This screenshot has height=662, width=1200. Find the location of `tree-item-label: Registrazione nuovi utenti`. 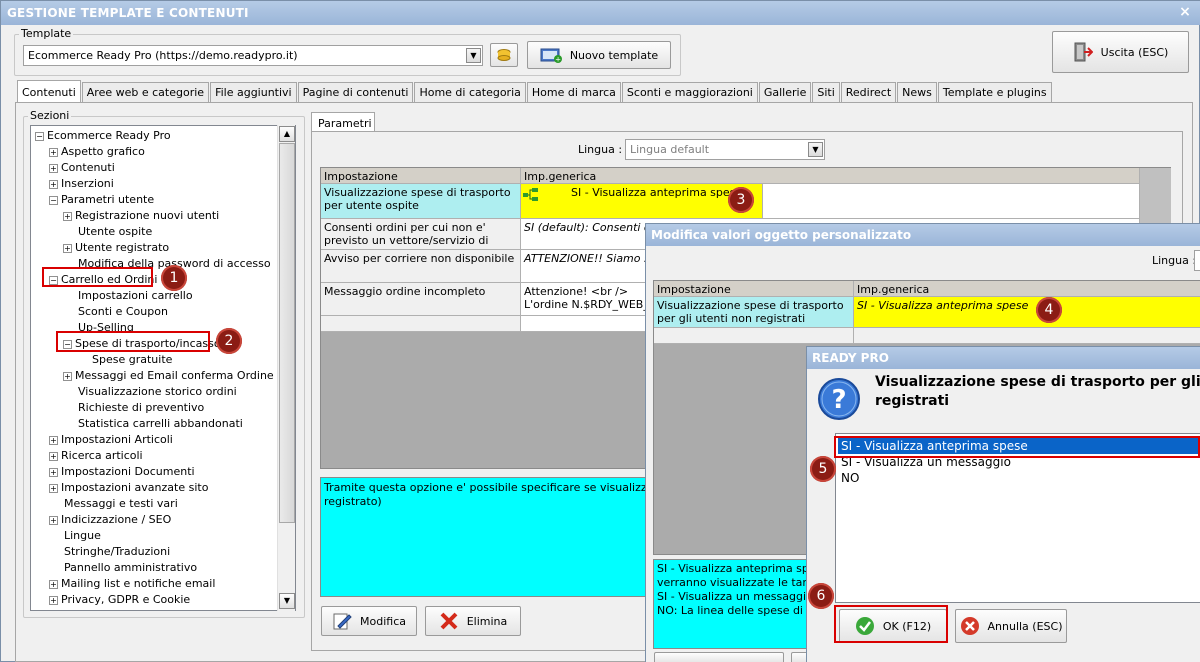

tree-item-label: Registrazione nuovi utenti is located at coordinates (147, 215).